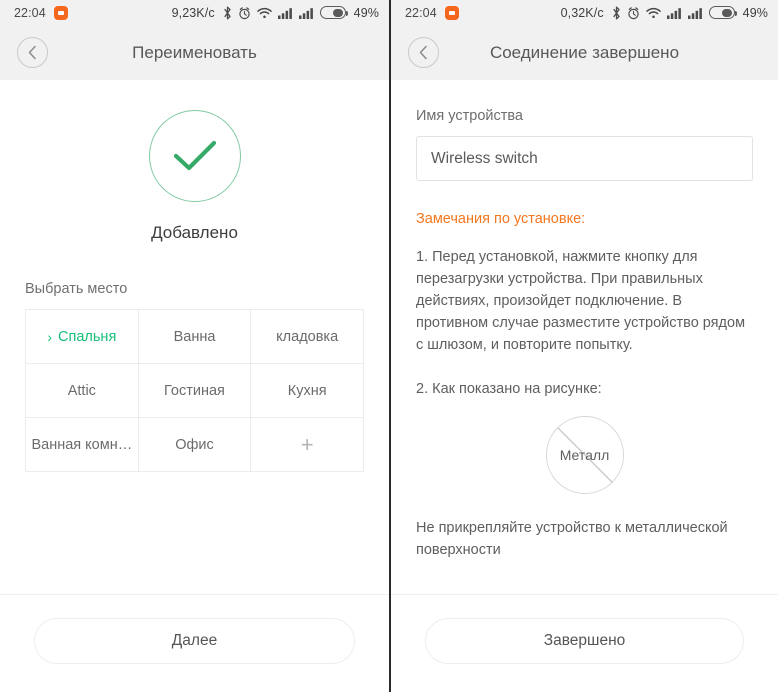 The width and height of the screenshot is (778, 692). What do you see at coordinates (275, 13) in the screenshot?
I see `status-bar-indicators: 9,23K/c 49%` at bounding box center [275, 13].